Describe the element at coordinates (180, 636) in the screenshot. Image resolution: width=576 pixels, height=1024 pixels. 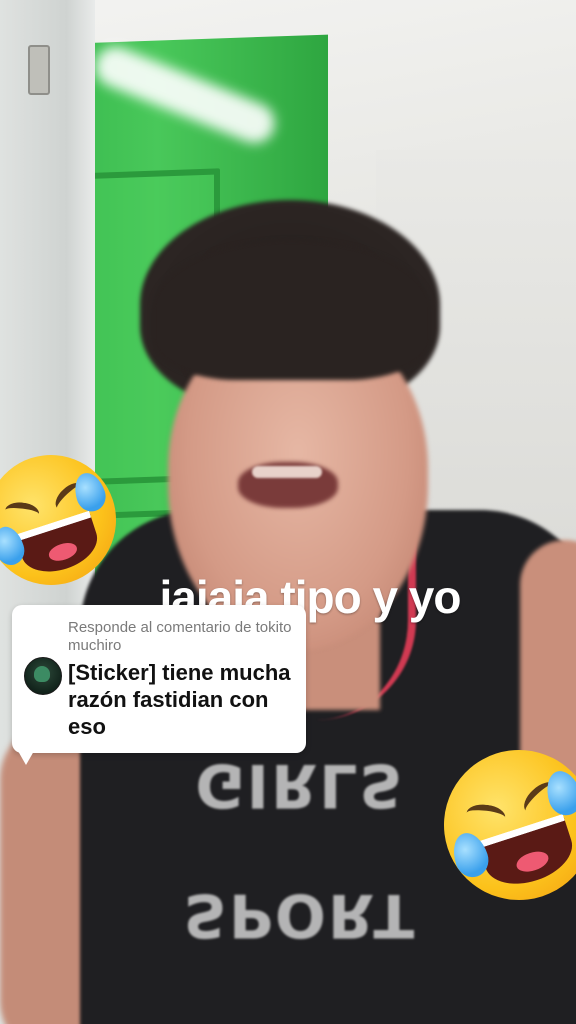
I see `reply-header: Responde al comentario de tokito muchiro` at that location.